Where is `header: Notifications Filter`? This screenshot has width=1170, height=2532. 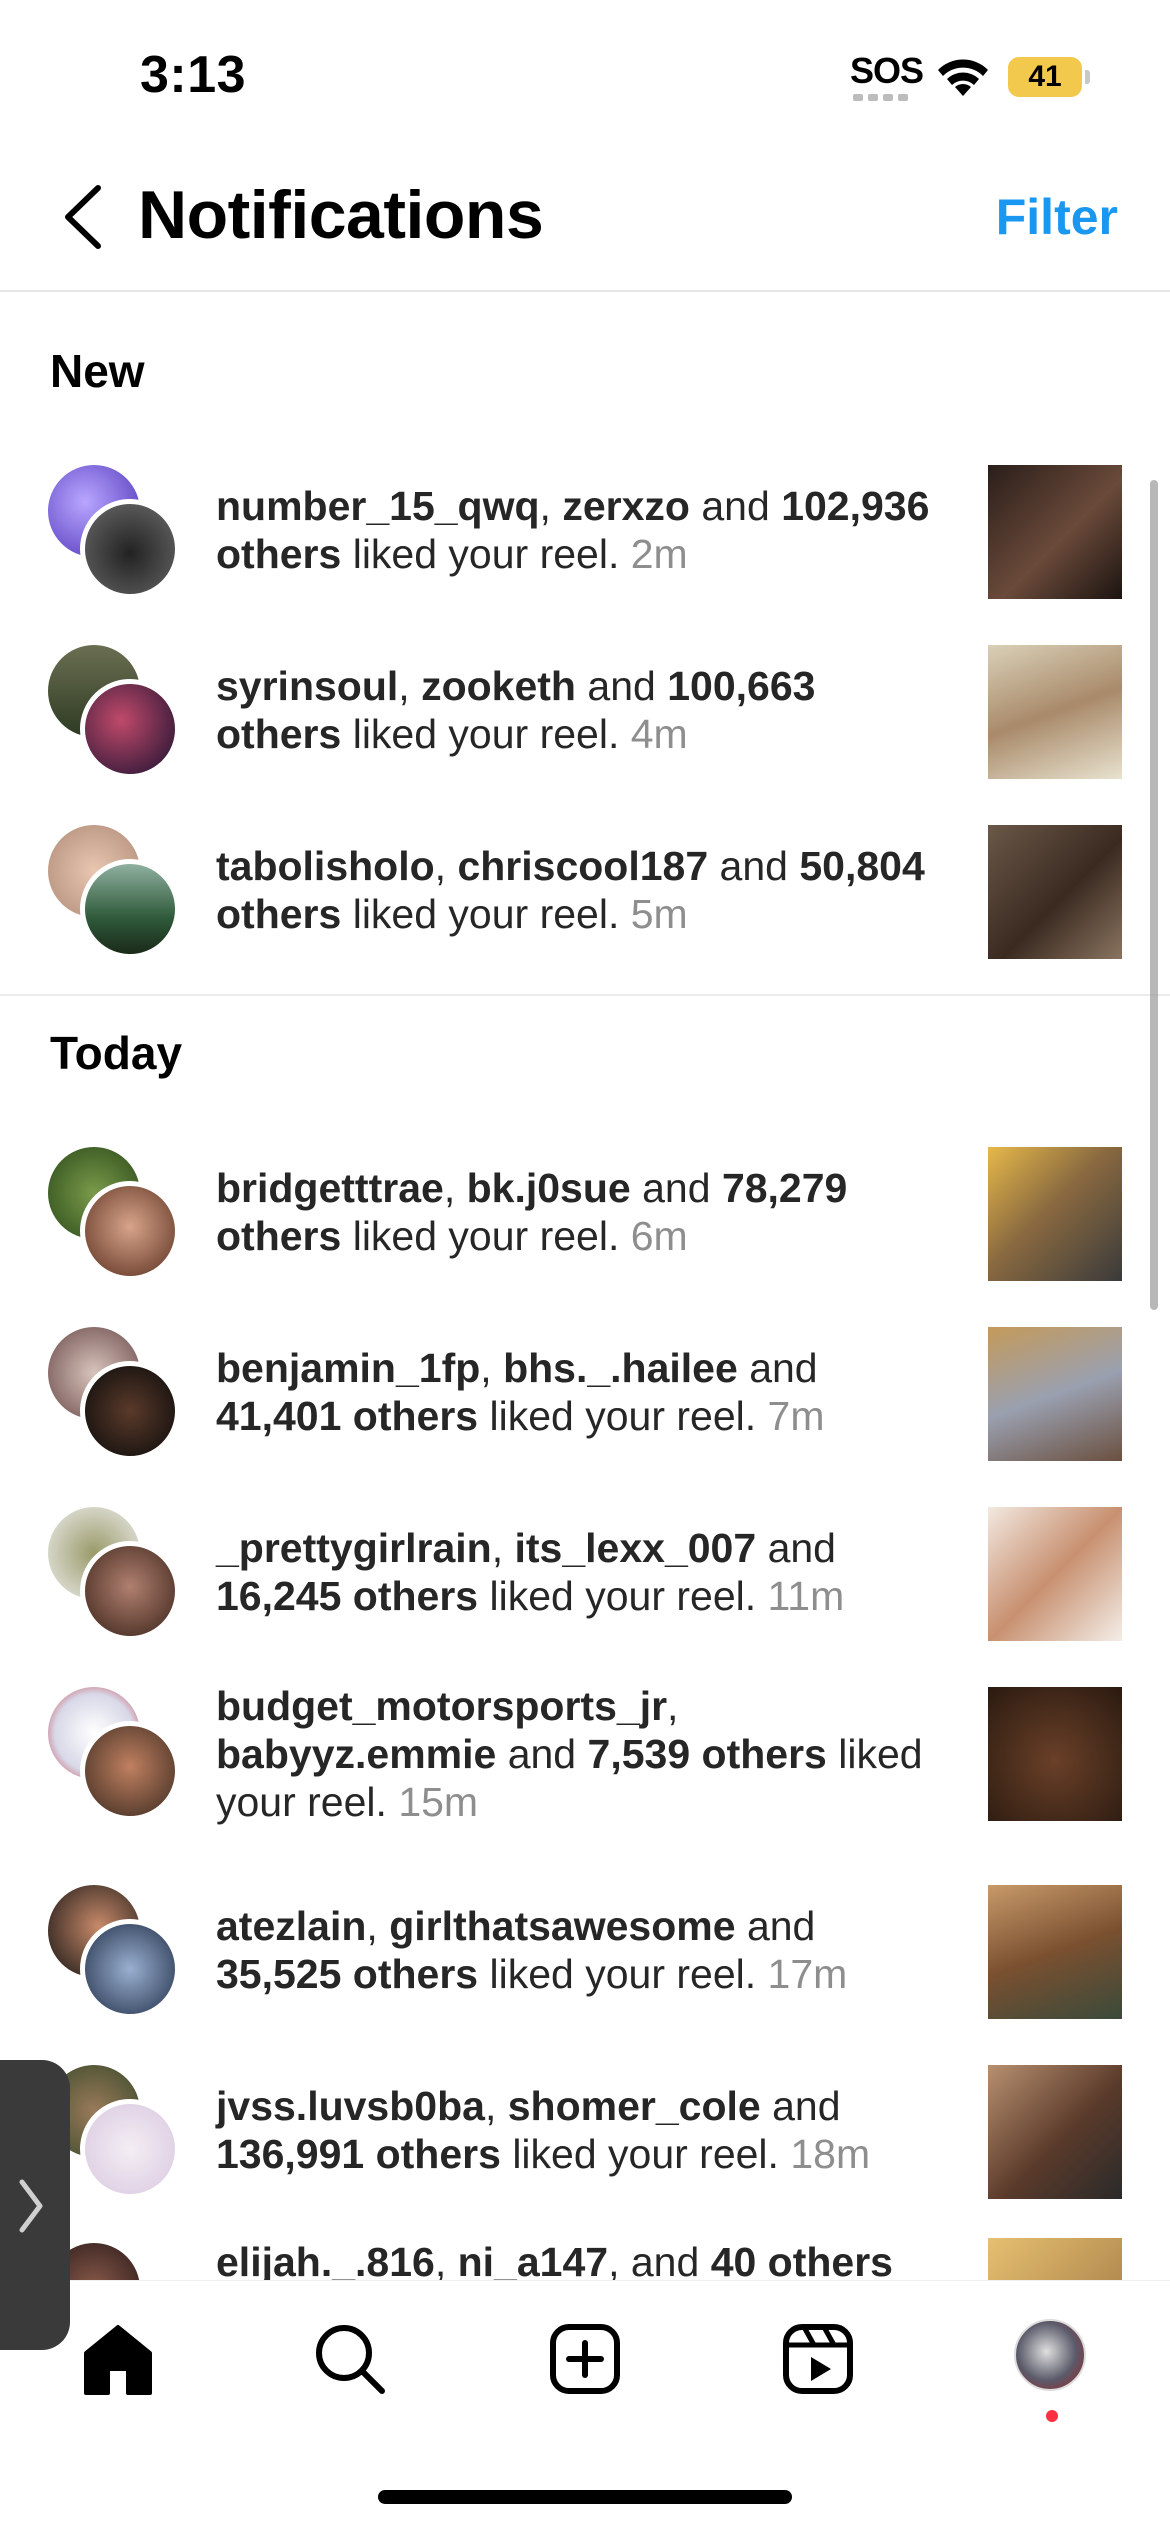
header: Notifications Filter is located at coordinates (585, 220).